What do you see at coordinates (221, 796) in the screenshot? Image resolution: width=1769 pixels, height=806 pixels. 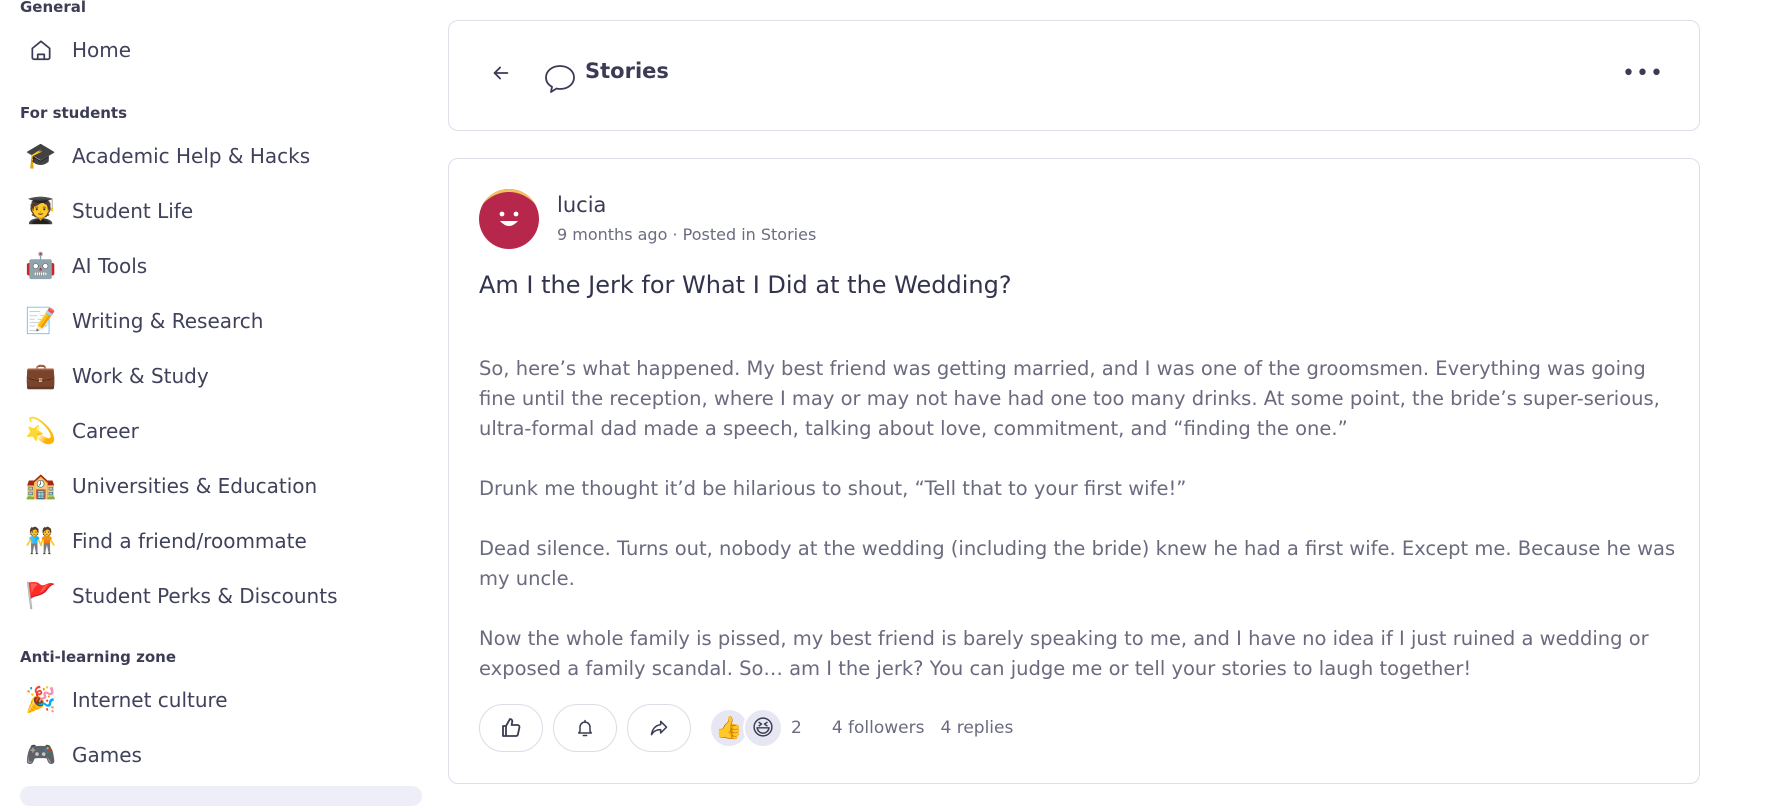 I see `sidebar-item-active` at bounding box center [221, 796].